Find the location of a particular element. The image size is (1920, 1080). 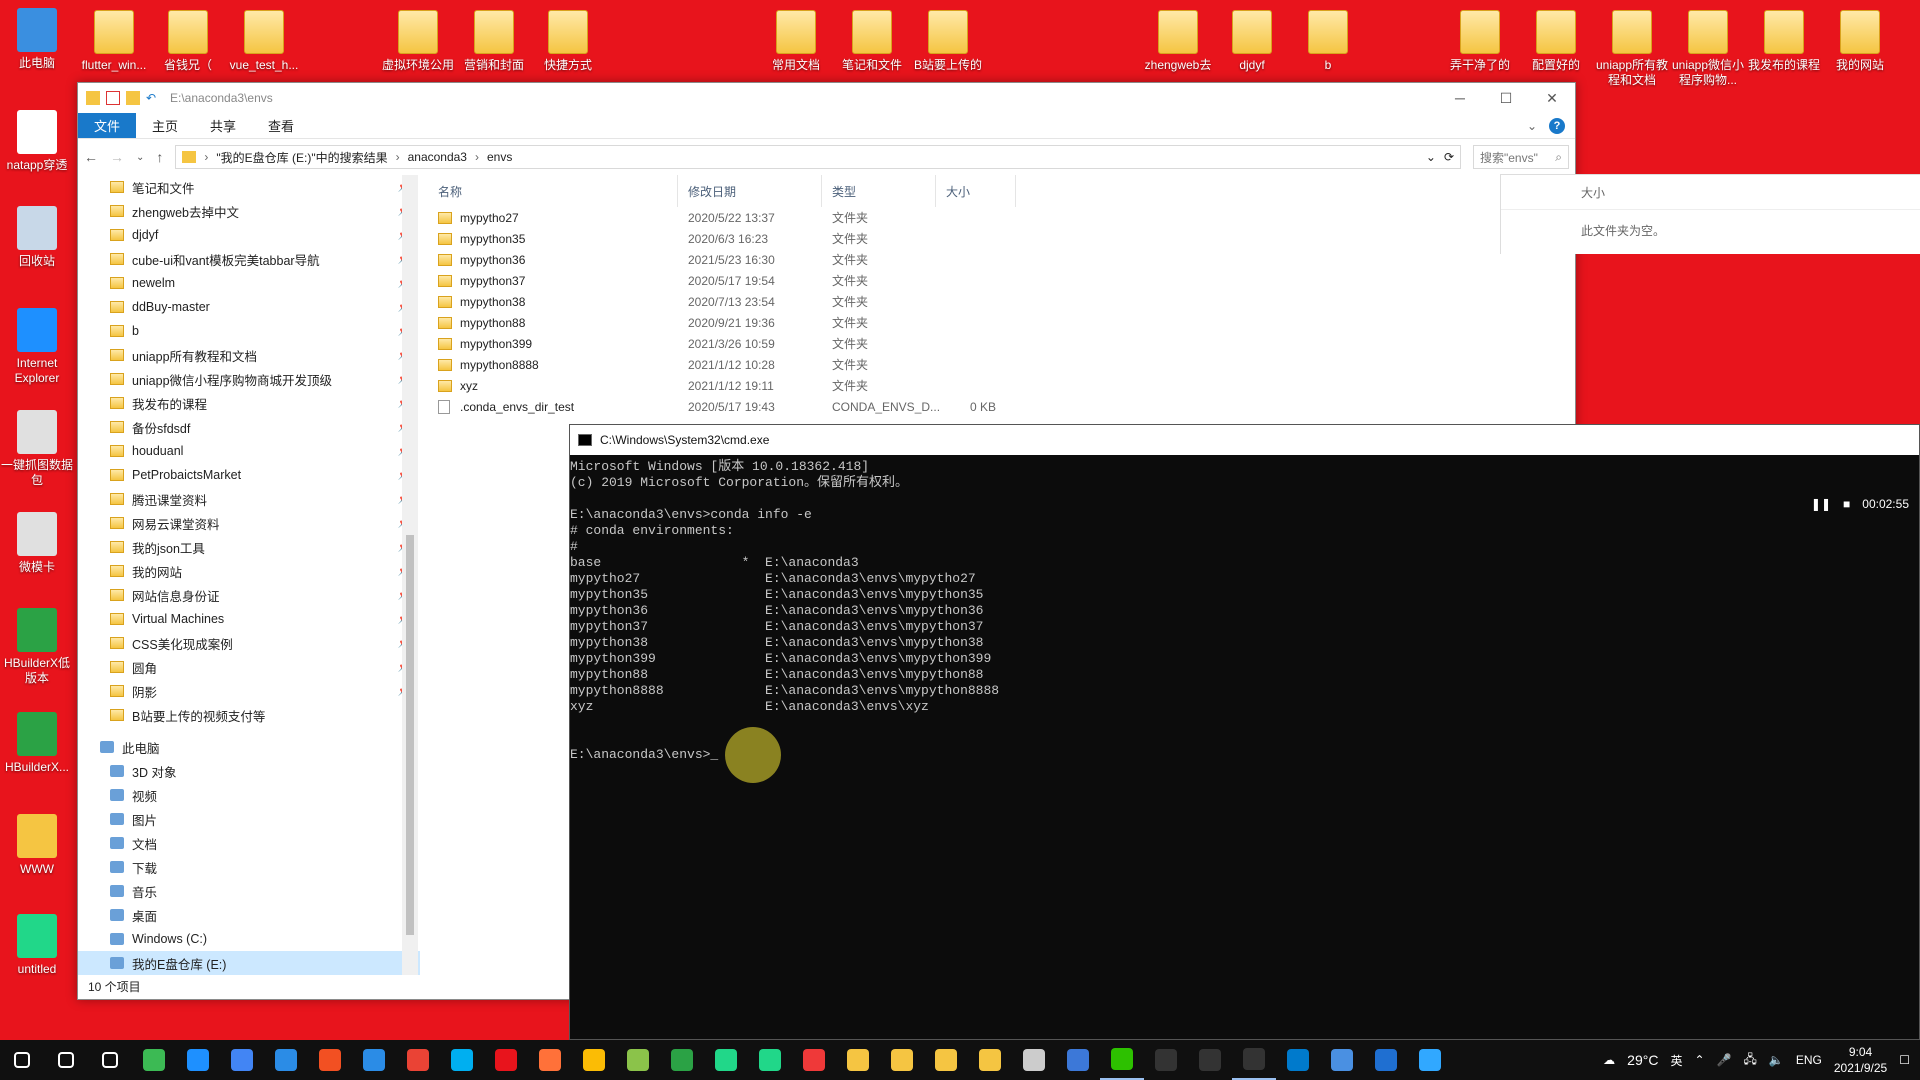

forward-icon: → is located at coordinates (117, 157).